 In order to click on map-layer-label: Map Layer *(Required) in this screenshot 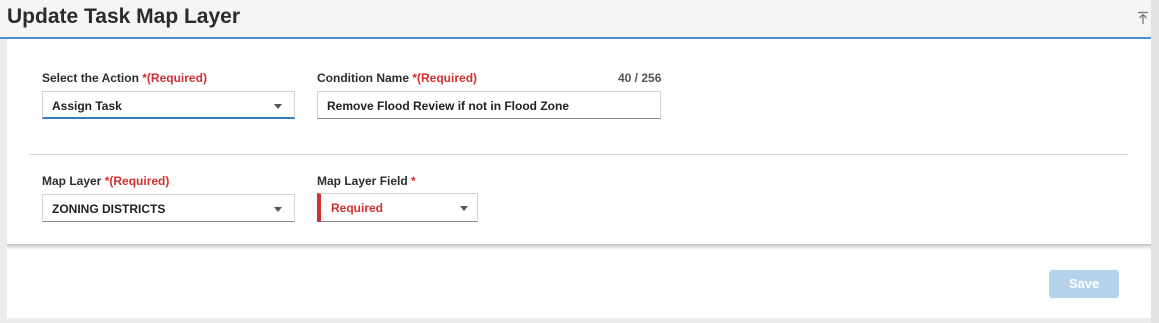, I will do `click(105, 181)`.